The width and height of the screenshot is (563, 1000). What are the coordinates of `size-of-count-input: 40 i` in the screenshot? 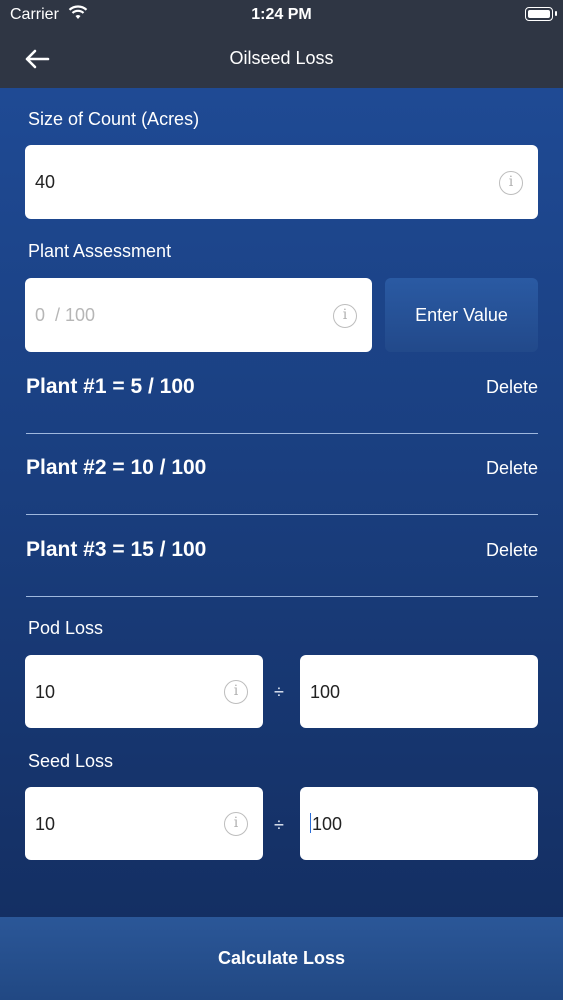 It's located at (281, 182).